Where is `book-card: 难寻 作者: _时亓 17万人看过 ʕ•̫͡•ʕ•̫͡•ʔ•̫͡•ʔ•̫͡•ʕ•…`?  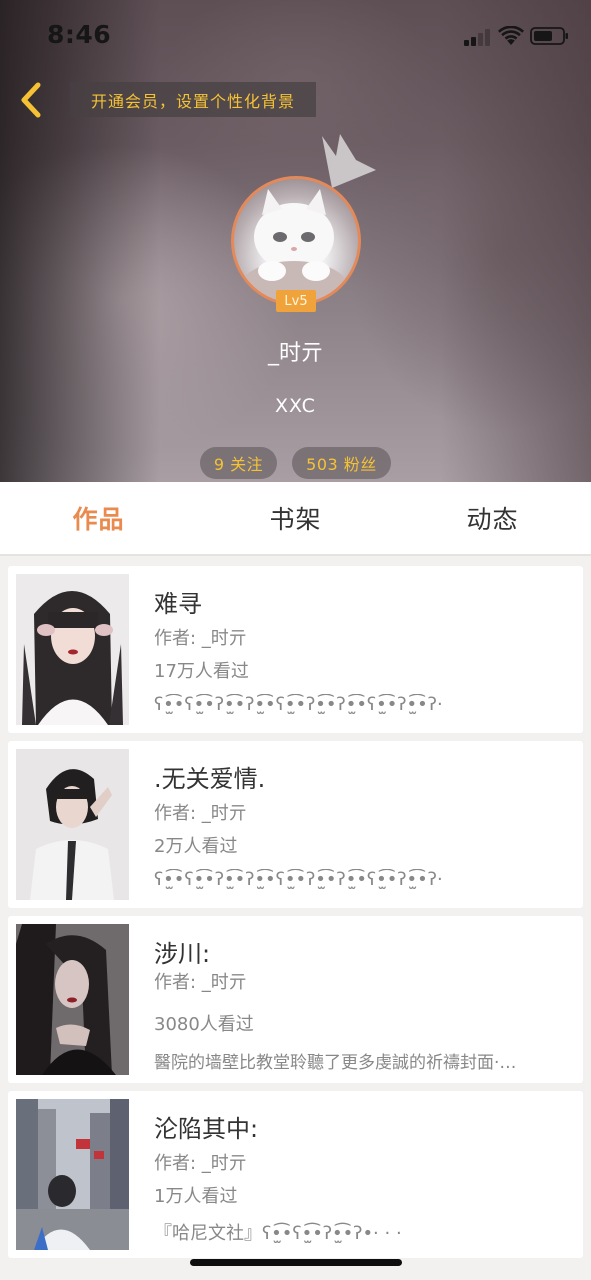
book-card: 难寻 作者: _时亓 17万人看过 ʕ•̫͡•ʕ•̫͡•ʔ•̫͡•ʔ•̫͡•ʕ•… is located at coordinates (295, 649).